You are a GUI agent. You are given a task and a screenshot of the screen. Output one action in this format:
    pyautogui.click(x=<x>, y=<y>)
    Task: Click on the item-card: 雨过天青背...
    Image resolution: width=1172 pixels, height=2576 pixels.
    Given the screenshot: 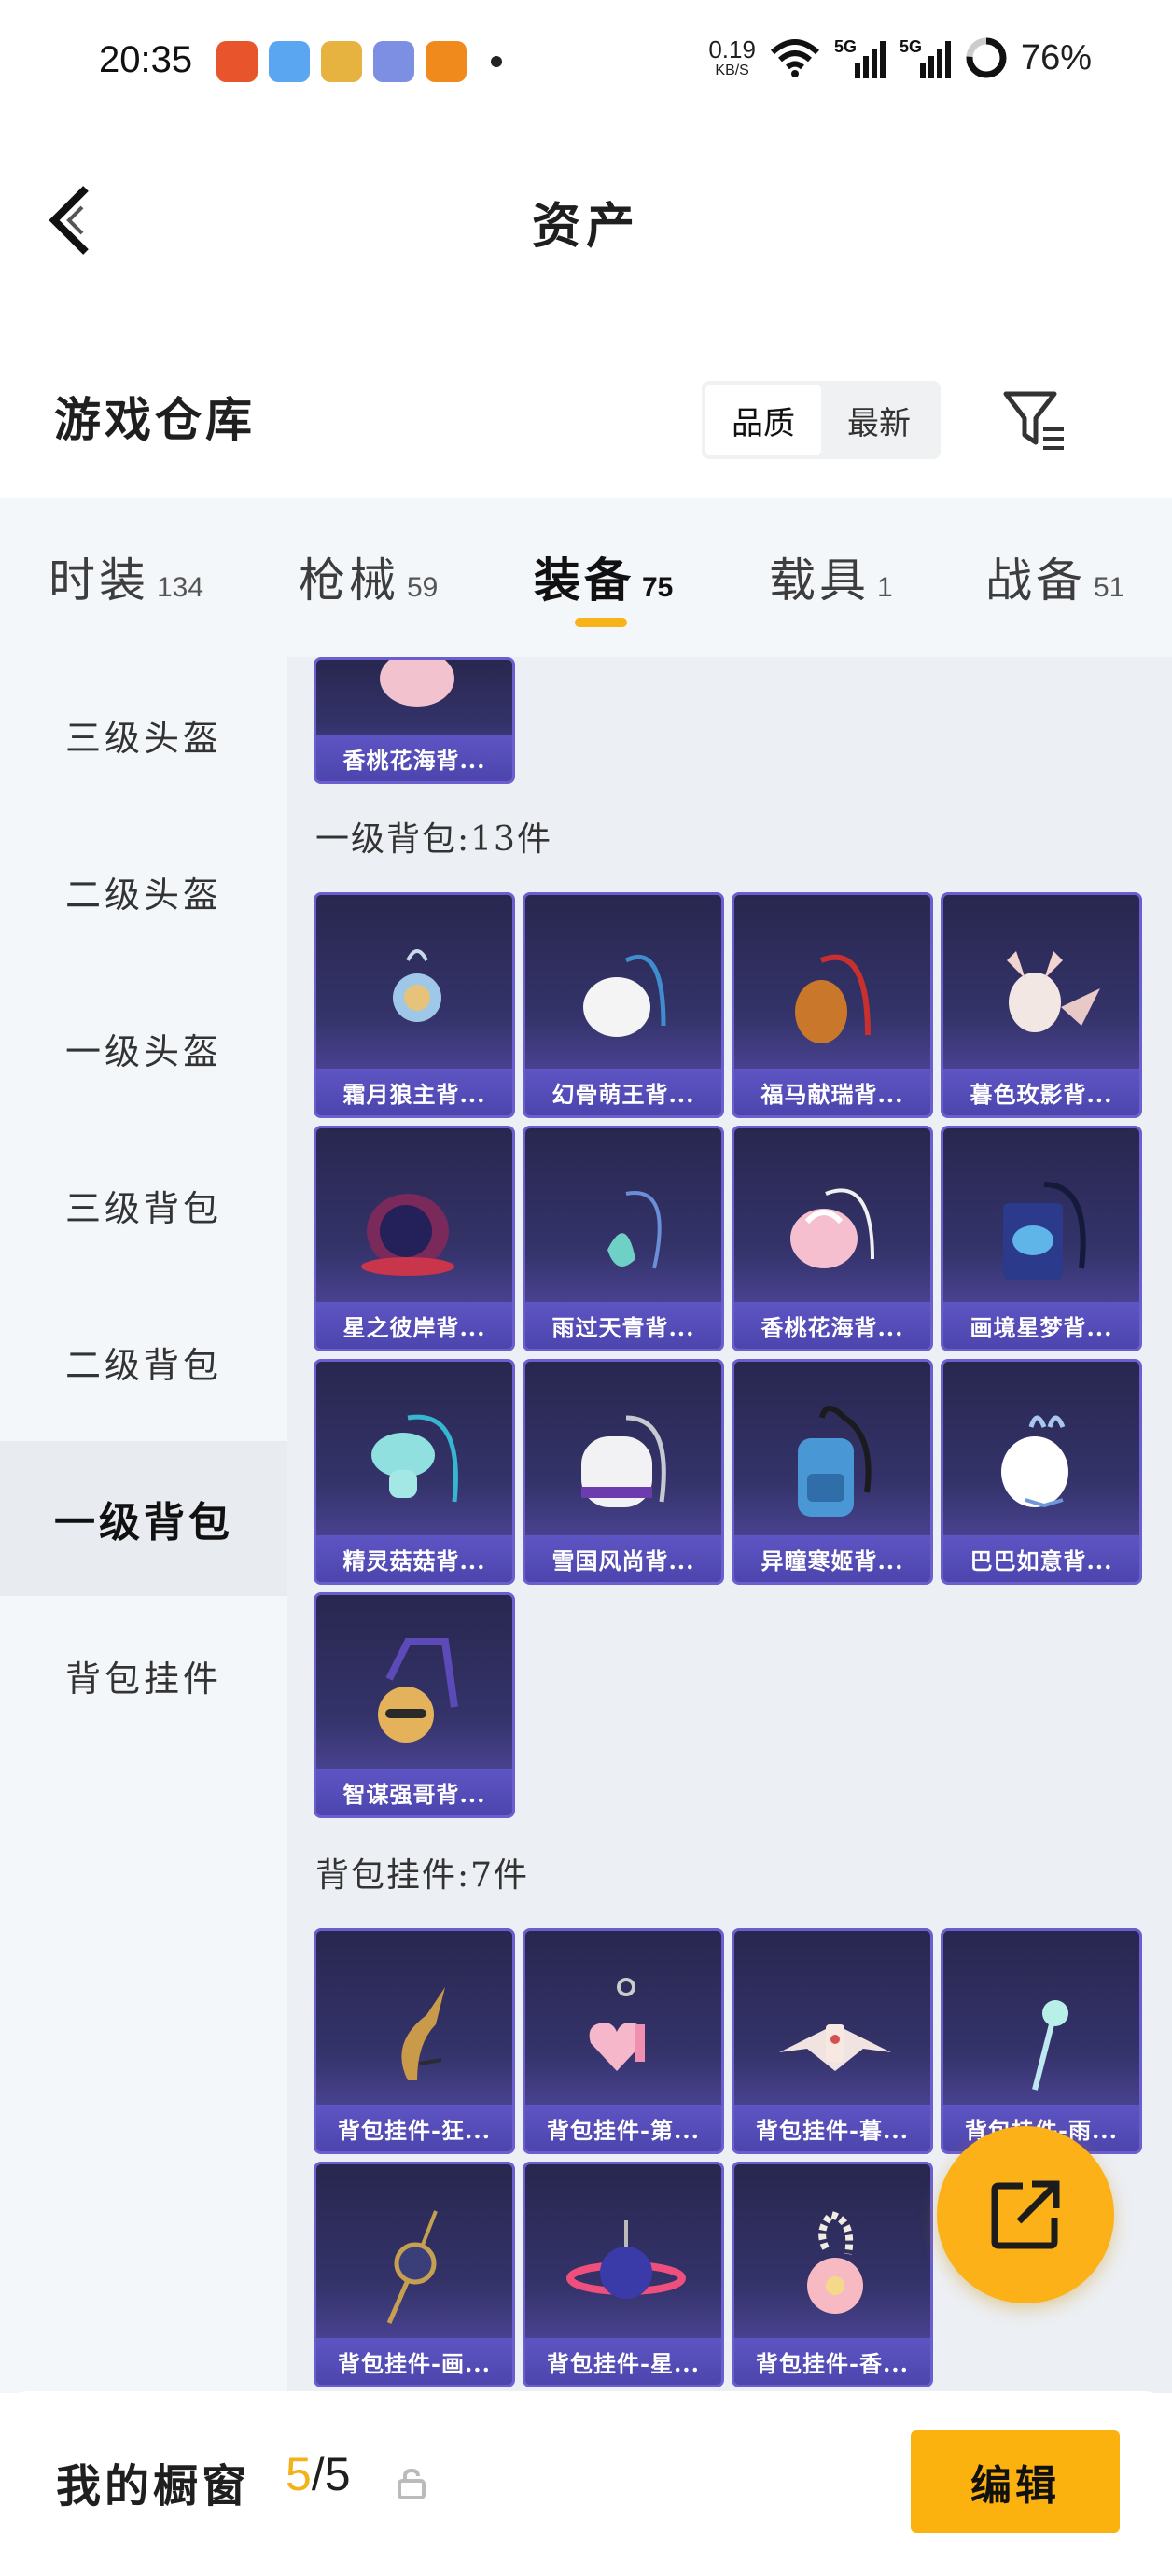 What is the action you would take?
    pyautogui.click(x=623, y=1238)
    